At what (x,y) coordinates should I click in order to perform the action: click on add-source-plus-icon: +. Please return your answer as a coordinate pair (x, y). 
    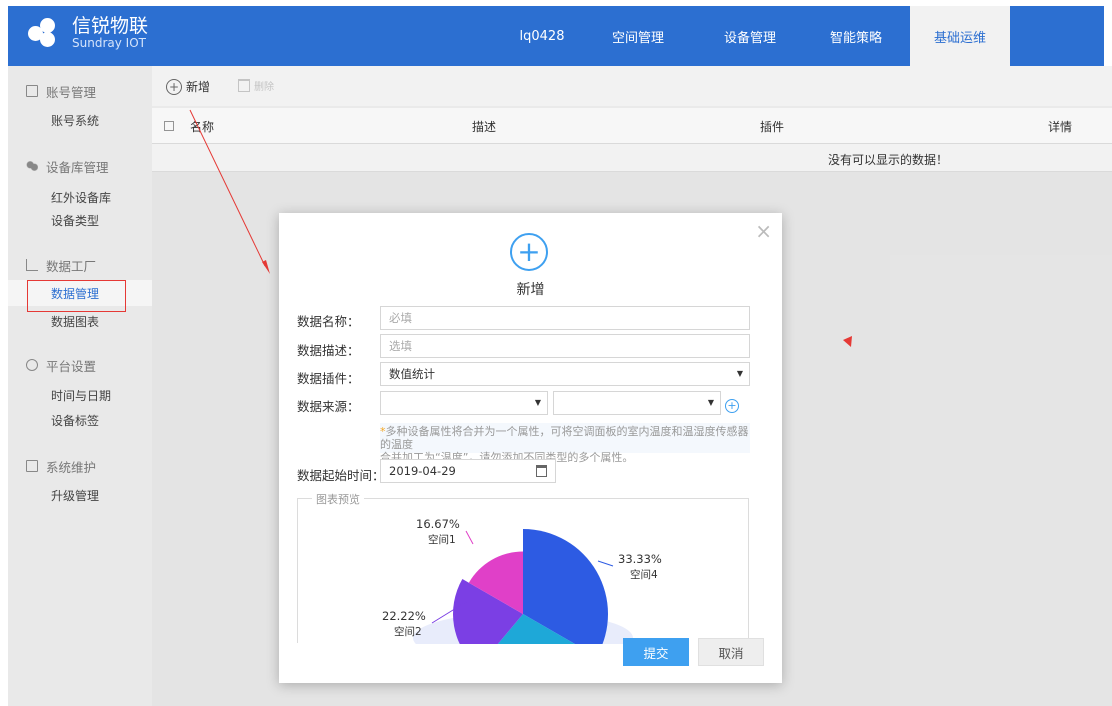
    Looking at the image, I should click on (732, 406).